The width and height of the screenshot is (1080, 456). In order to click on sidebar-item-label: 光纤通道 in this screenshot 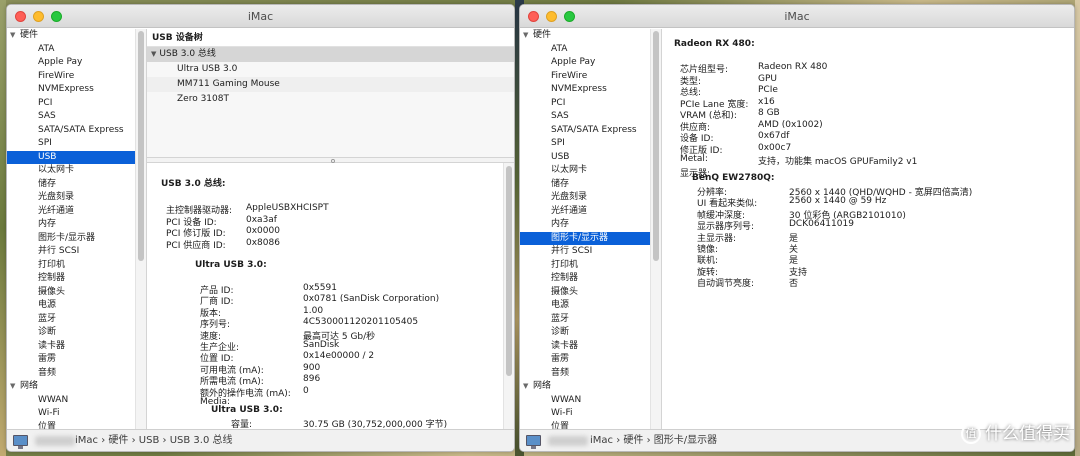, I will do `click(56, 210)`.